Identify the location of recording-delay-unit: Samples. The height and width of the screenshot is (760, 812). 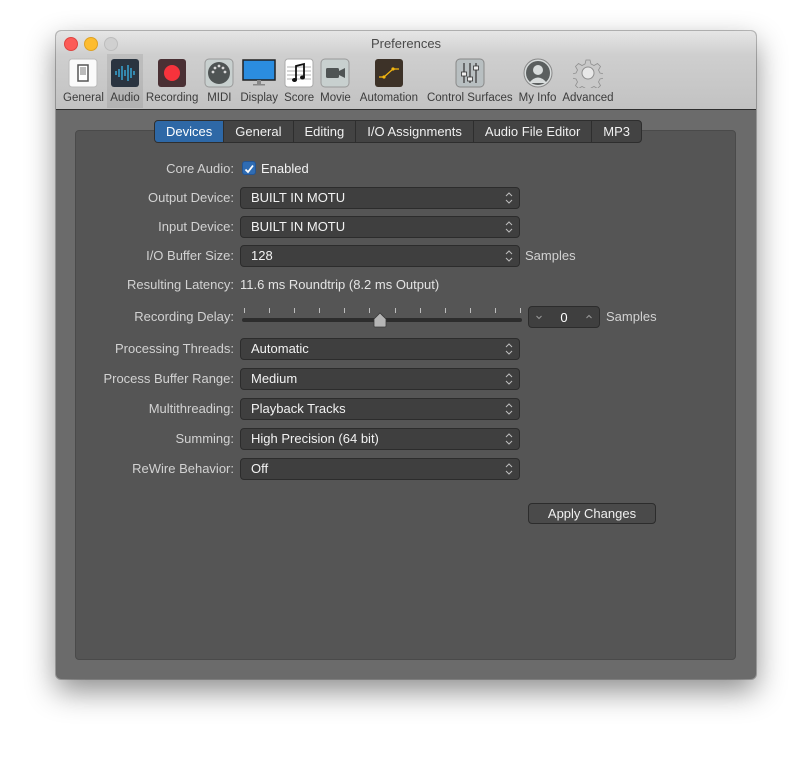
(631, 316).